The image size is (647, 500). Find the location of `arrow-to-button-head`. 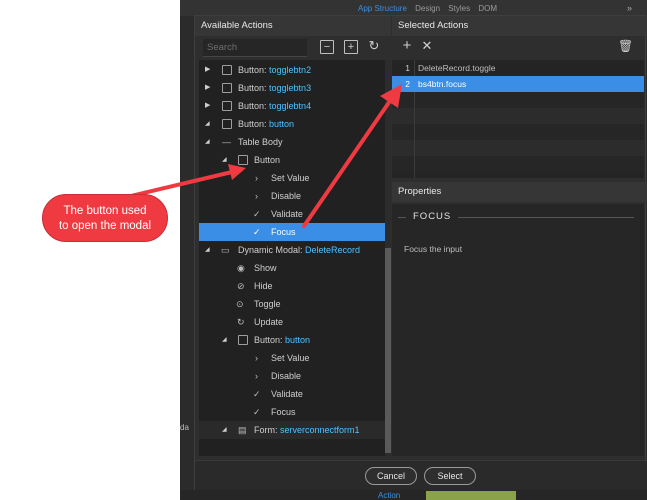

arrow-to-button-head is located at coordinates (237, 172).